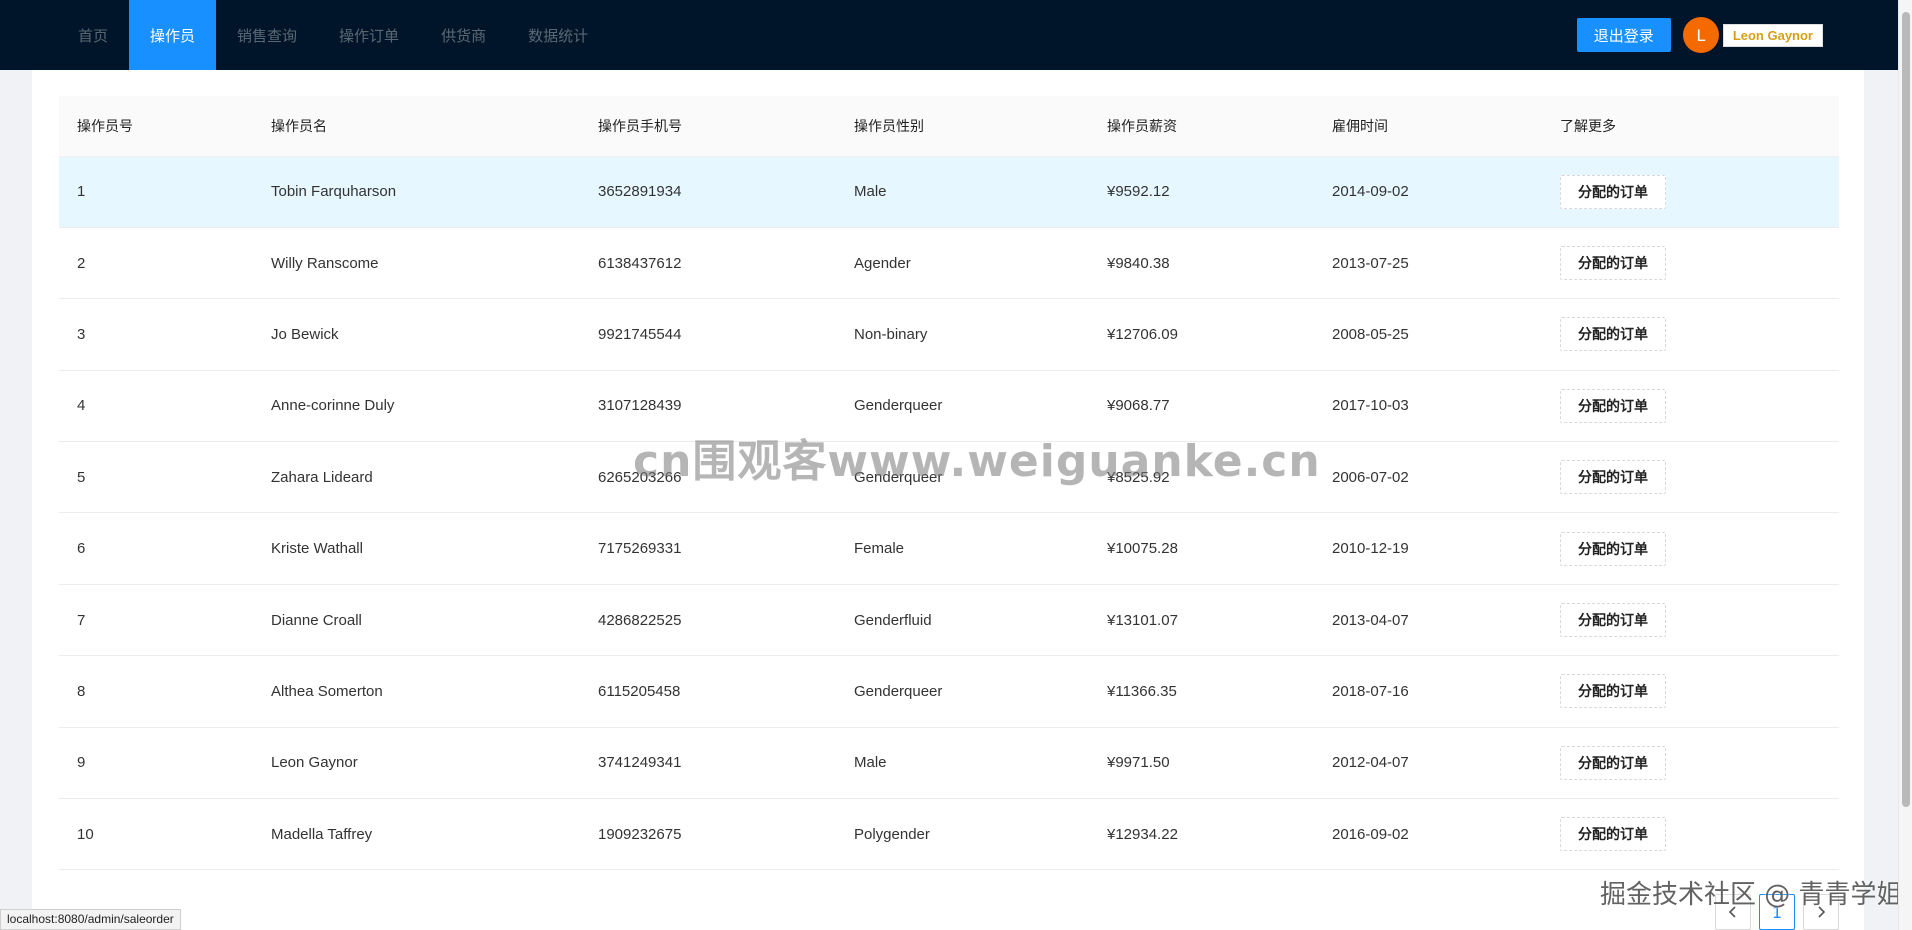 The width and height of the screenshot is (1912, 930). What do you see at coordinates (1428, 192) in the screenshot?
I see `cell-hire-date: 2014-09-02` at bounding box center [1428, 192].